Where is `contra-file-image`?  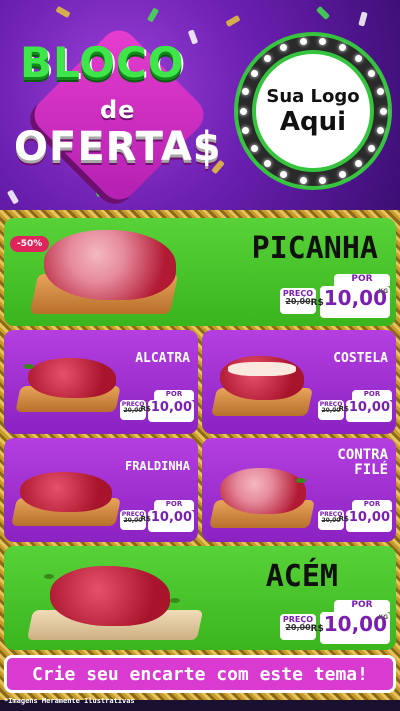
contra-file-image is located at coordinates (262, 499).